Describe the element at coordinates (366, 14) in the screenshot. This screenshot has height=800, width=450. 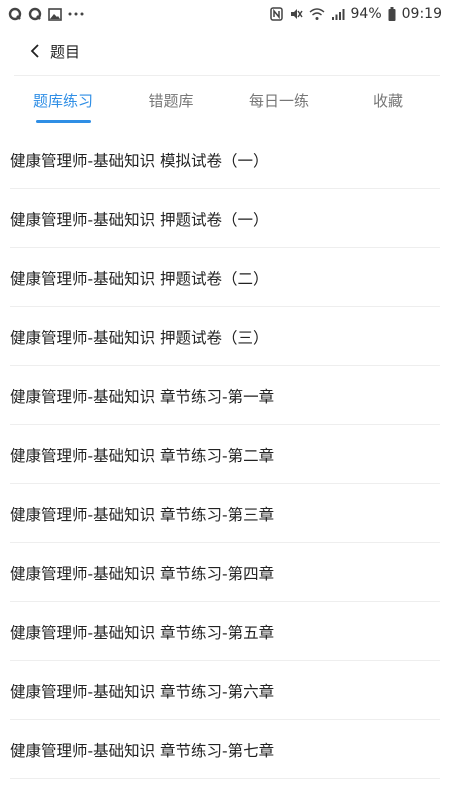
I see `battery-percent: 94%` at that location.